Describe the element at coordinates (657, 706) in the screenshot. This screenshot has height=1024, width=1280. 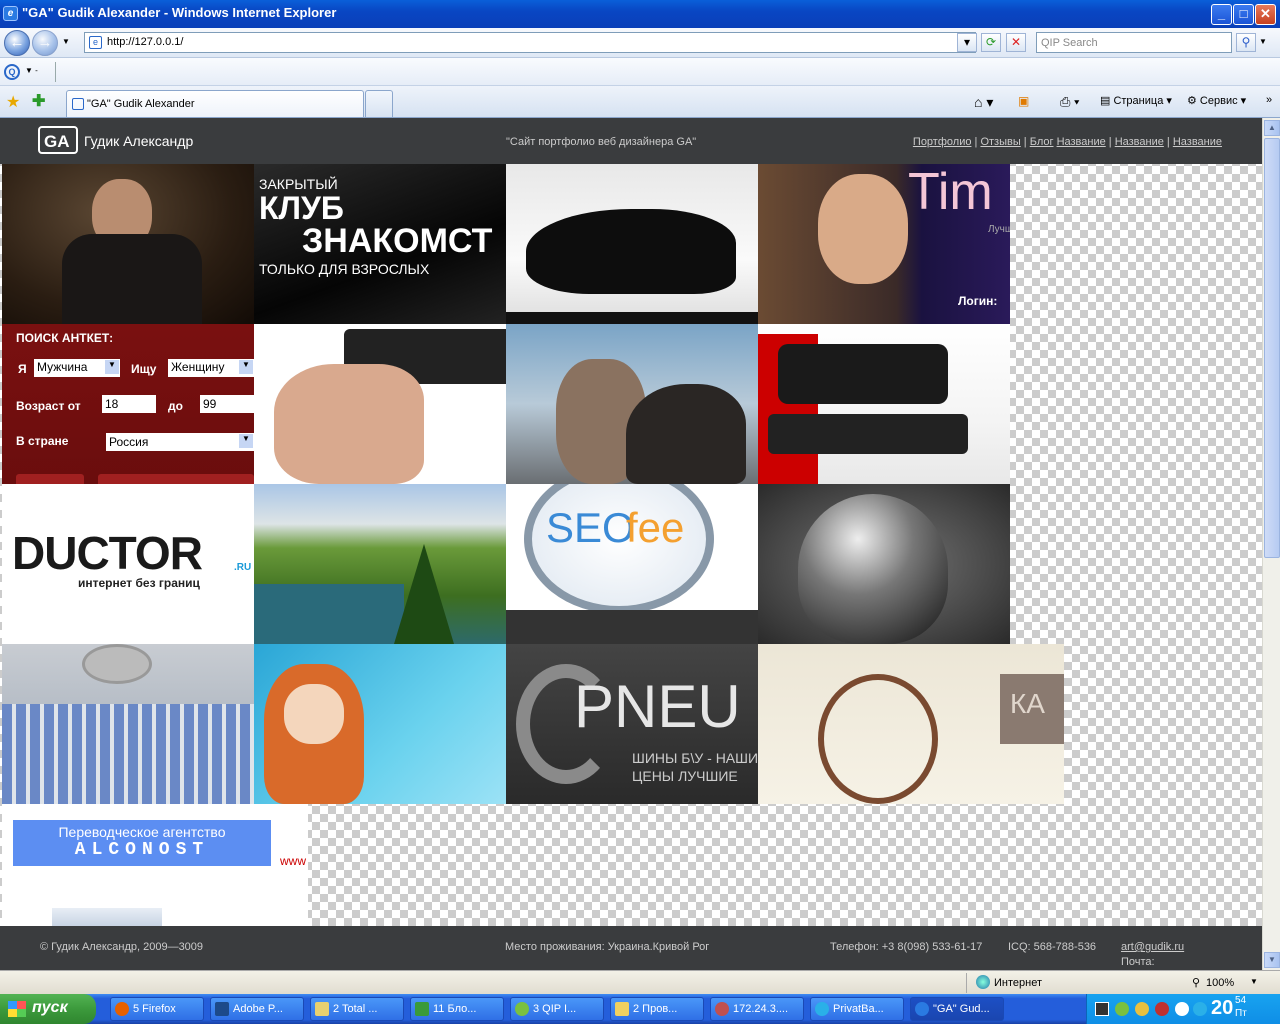
I see `pneu-brand: PNEU` at that location.